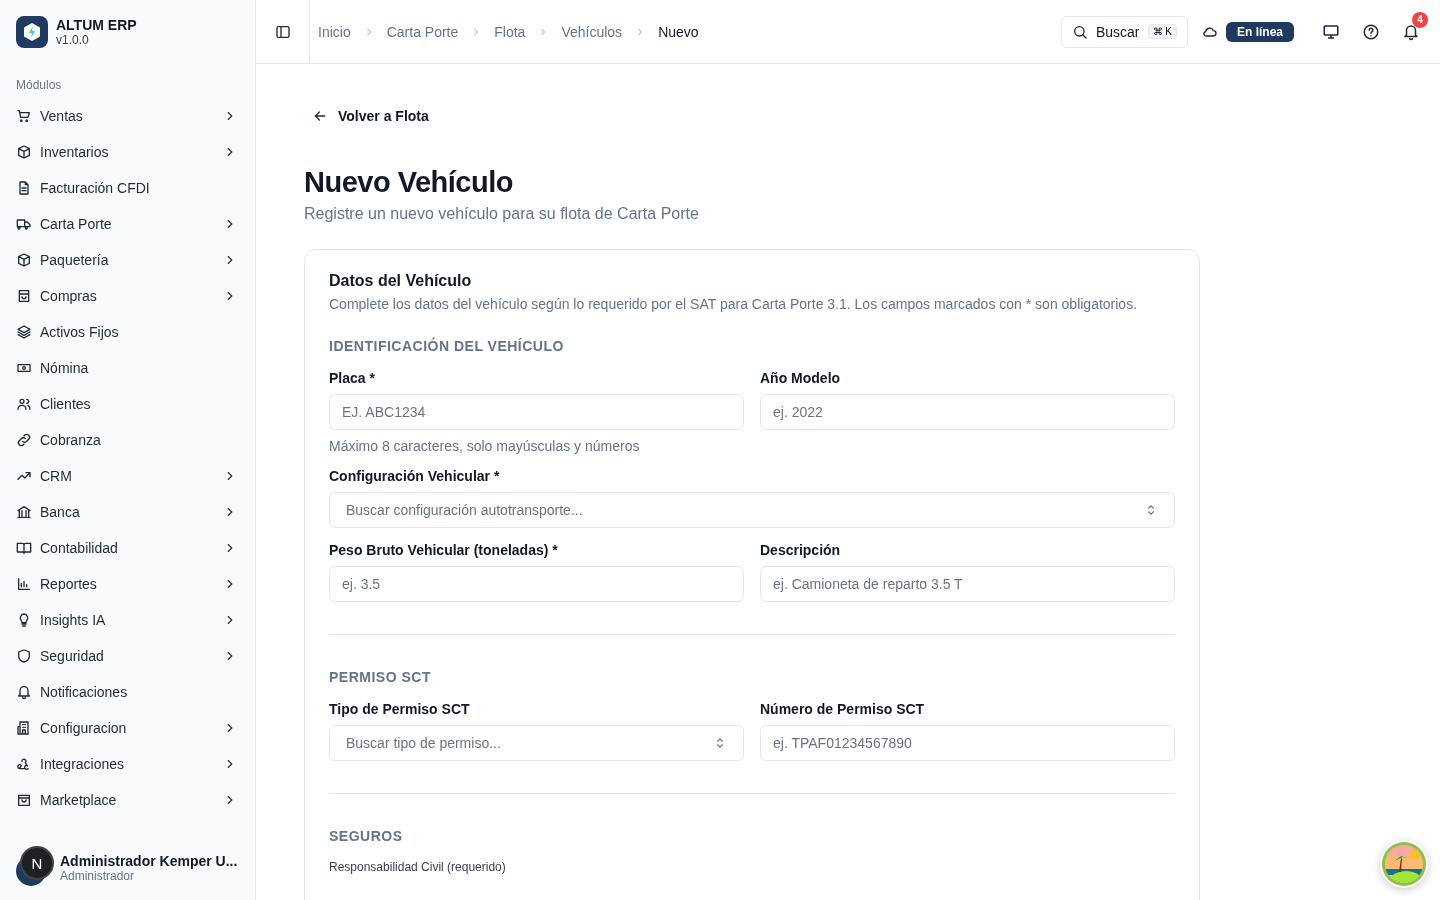 The image size is (1440, 900). What do you see at coordinates (24, 116) in the screenshot?
I see `cart-icon` at bounding box center [24, 116].